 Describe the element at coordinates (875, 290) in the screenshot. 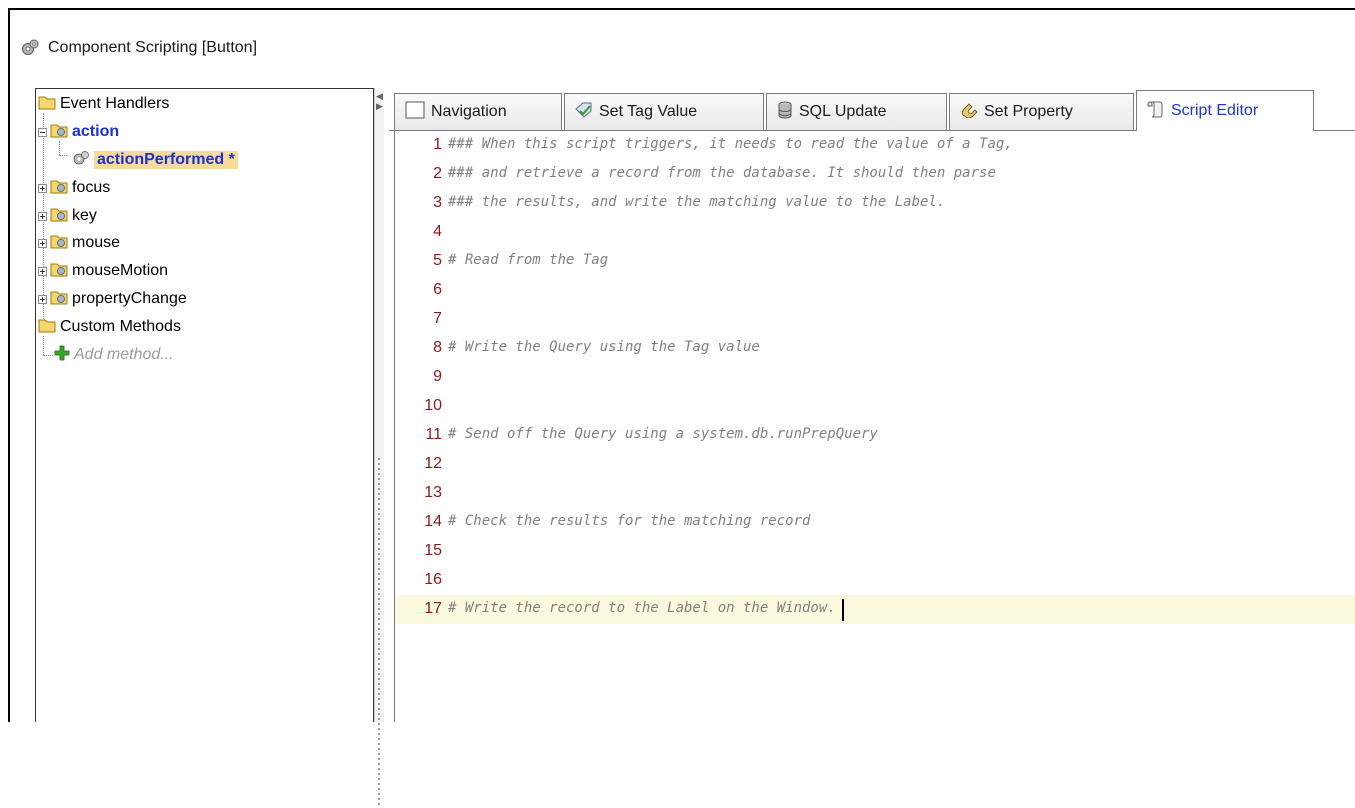

I see `code-line: 6` at that location.